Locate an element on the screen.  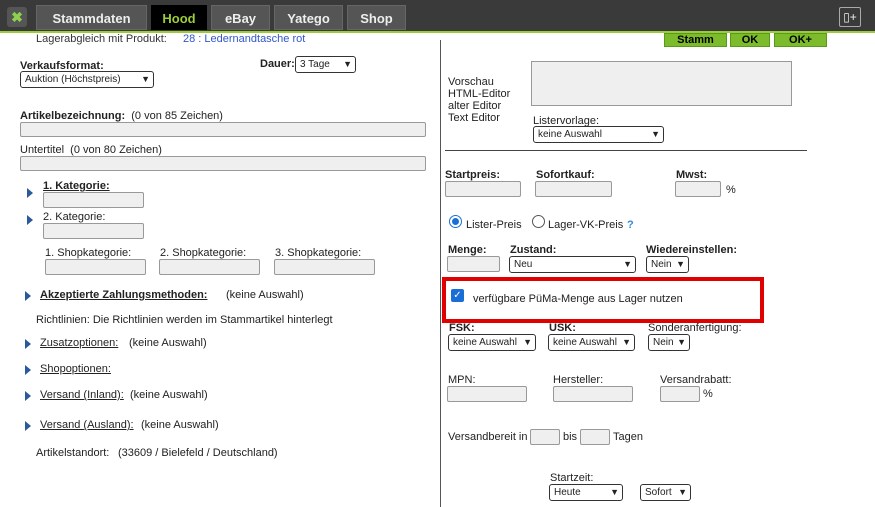
lager-vk-preis-radio is located at coordinates (538, 221).